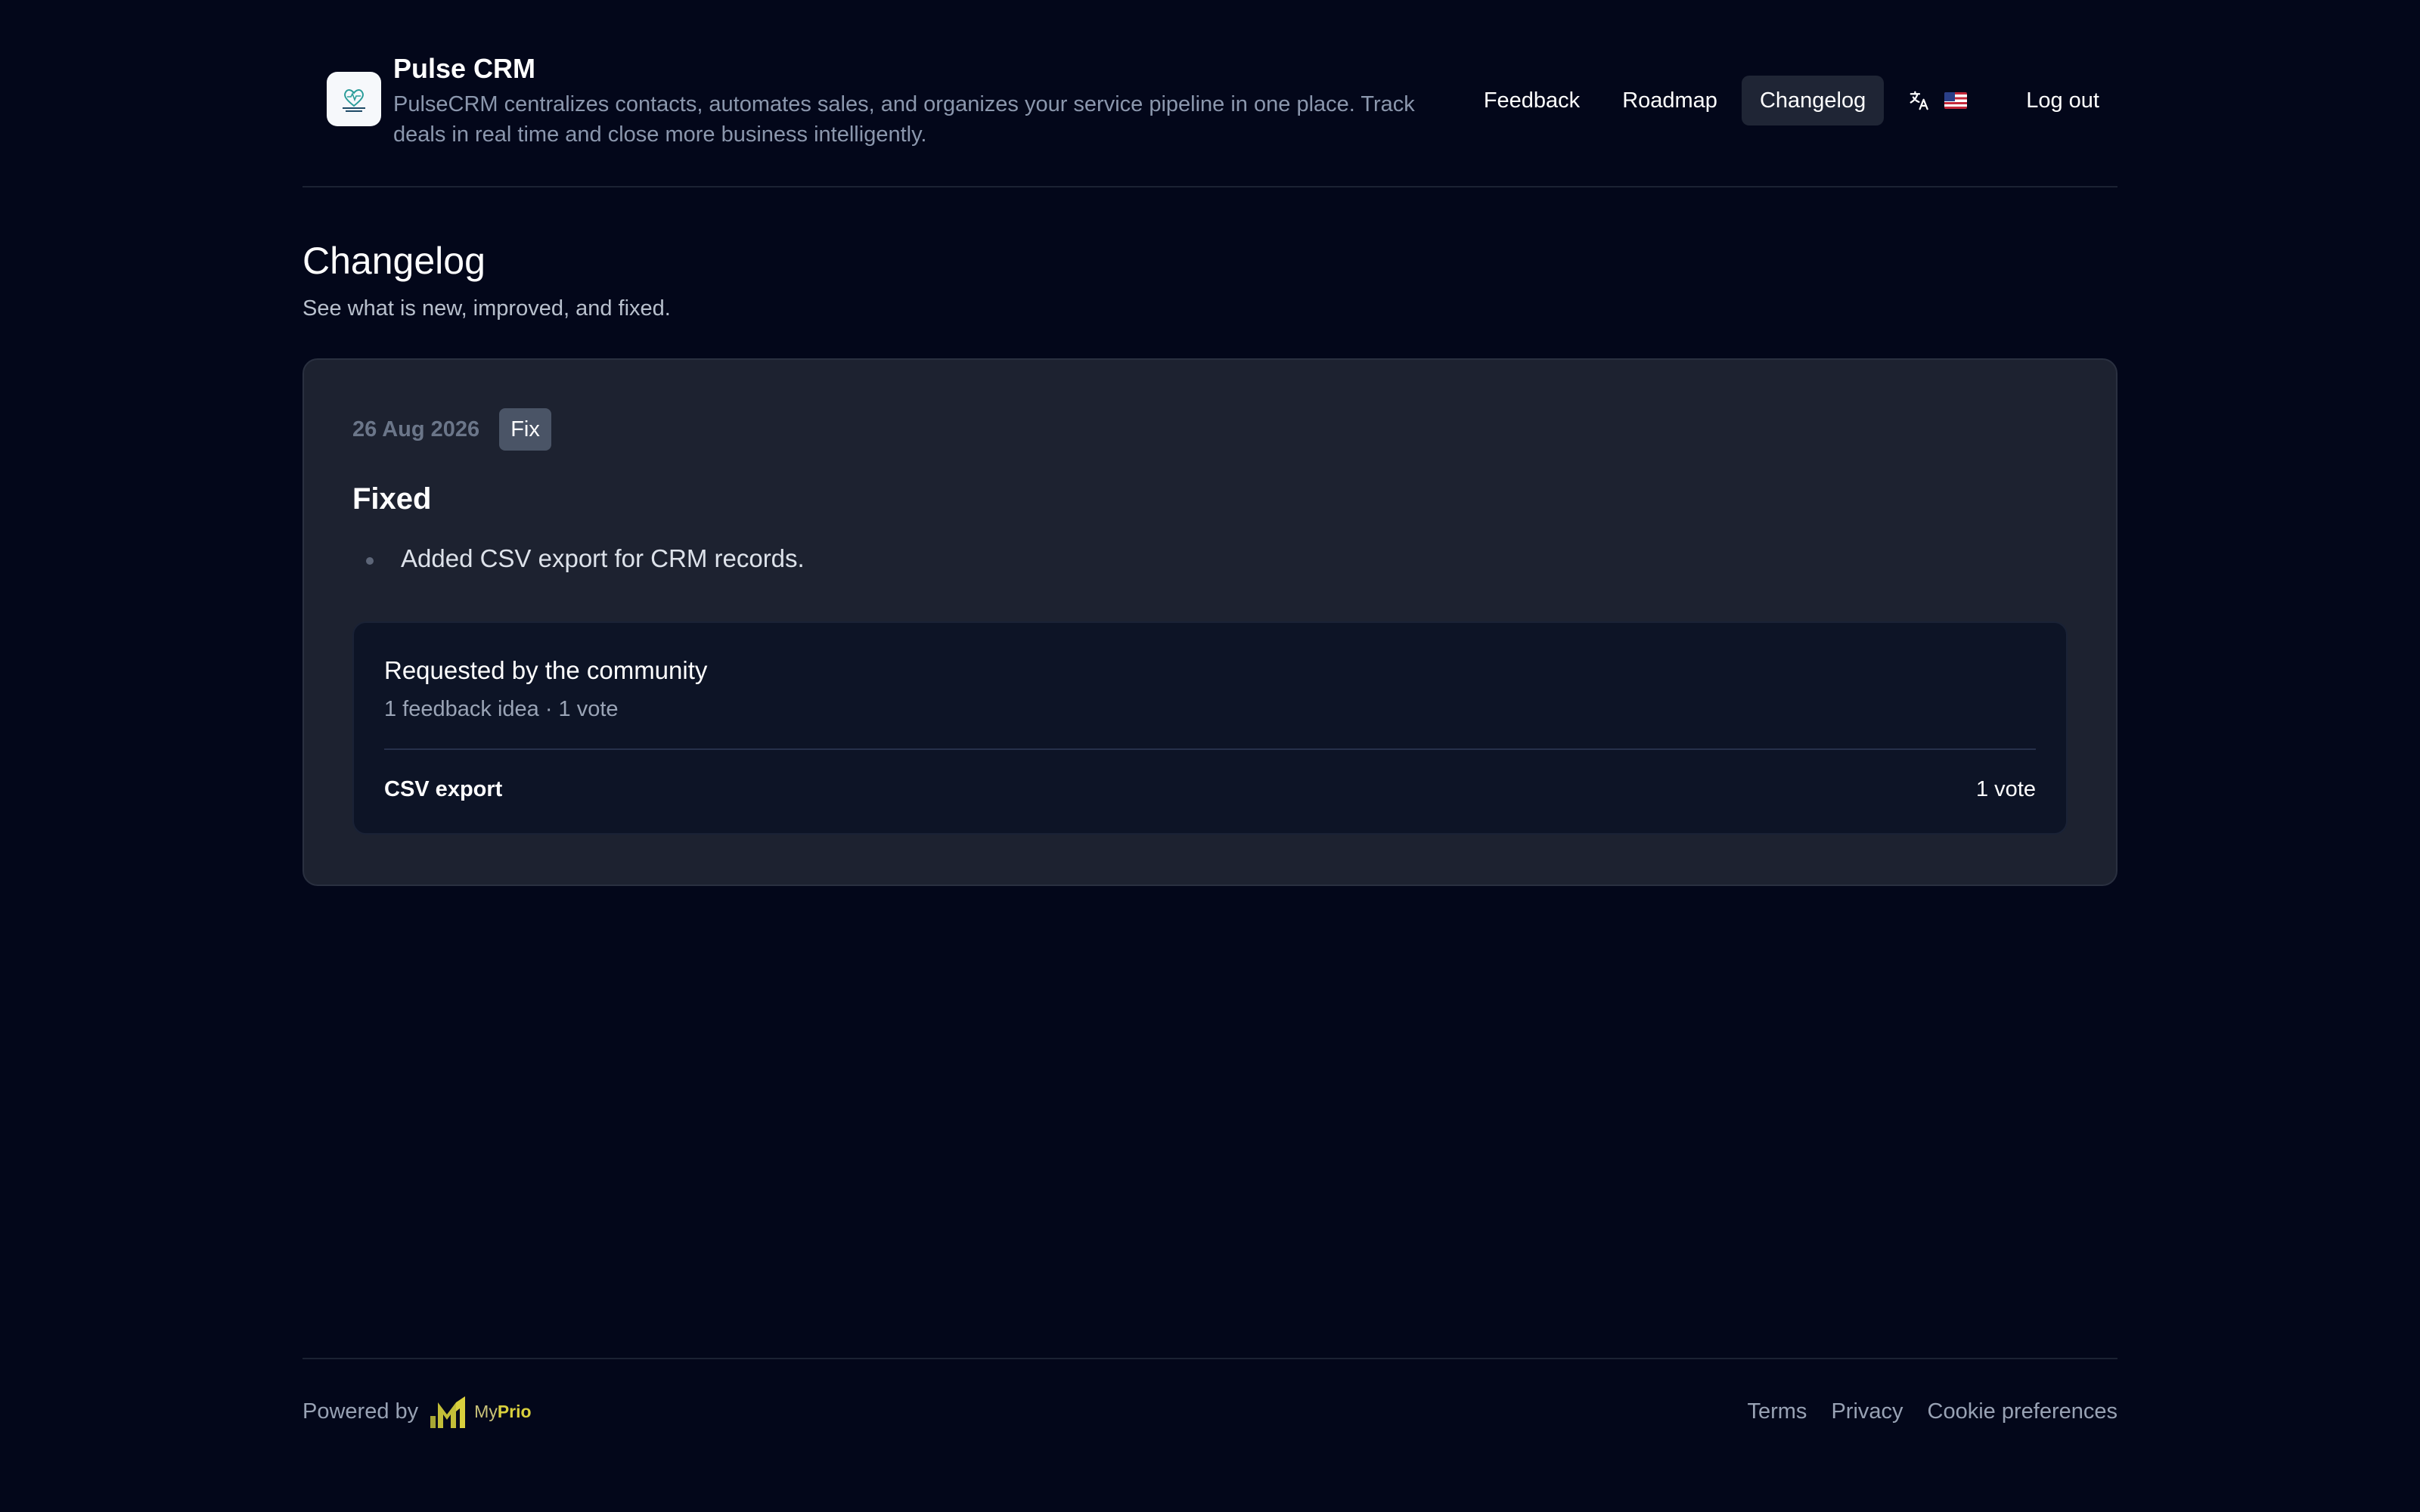 The width and height of the screenshot is (2420, 1512). I want to click on entry-item: Added CSV export for CRM records., so click(578, 558).